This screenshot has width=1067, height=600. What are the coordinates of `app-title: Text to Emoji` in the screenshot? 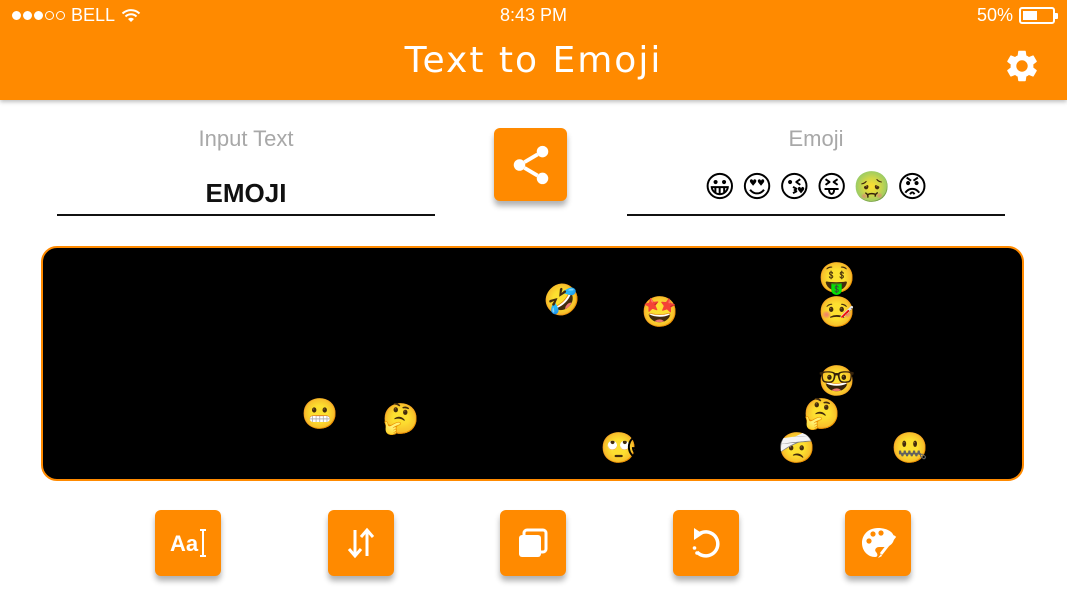 It's located at (533, 60).